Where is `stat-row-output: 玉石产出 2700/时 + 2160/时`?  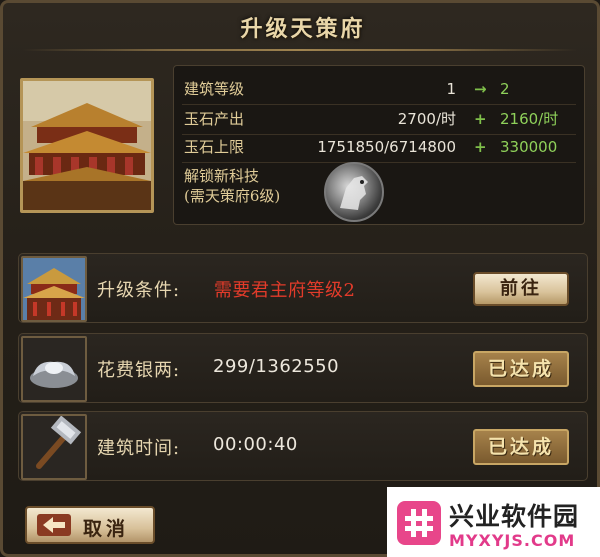
stat-row-output: 玉石产出 2700/时 + 2160/时 is located at coordinates (379, 119).